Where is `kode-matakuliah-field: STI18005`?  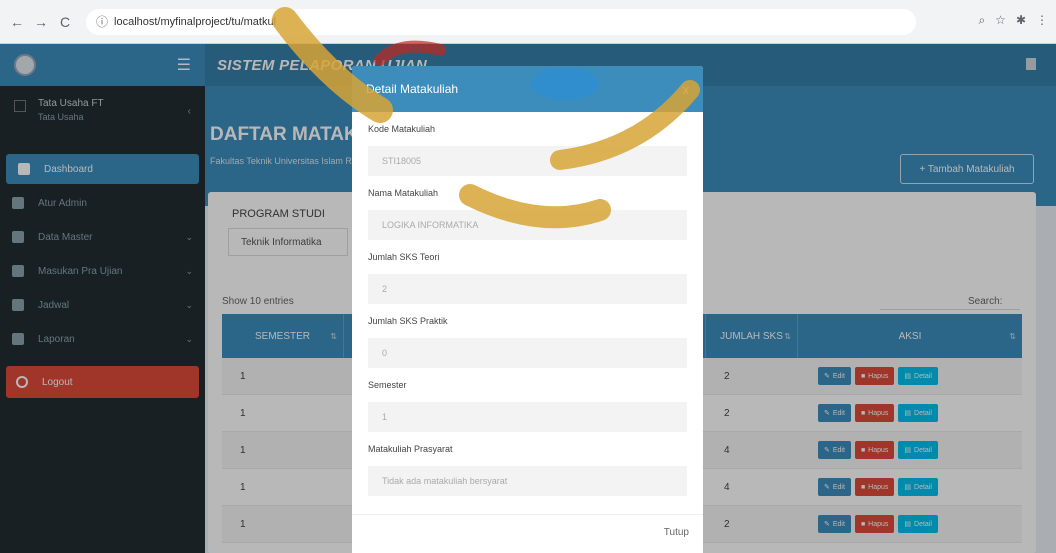 kode-matakuliah-field: STI18005 is located at coordinates (527, 161).